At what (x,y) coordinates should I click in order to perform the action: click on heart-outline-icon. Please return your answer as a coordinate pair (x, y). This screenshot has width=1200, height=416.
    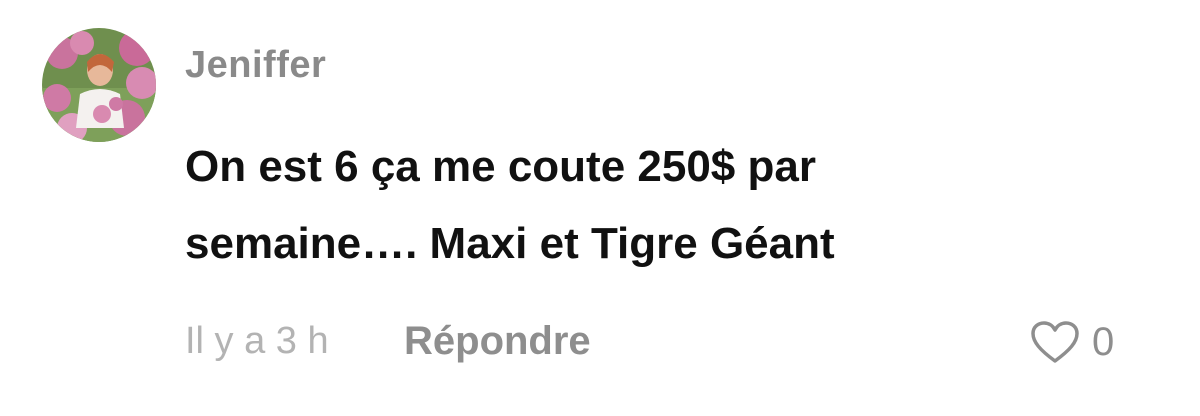
    Looking at the image, I should click on (1055, 342).